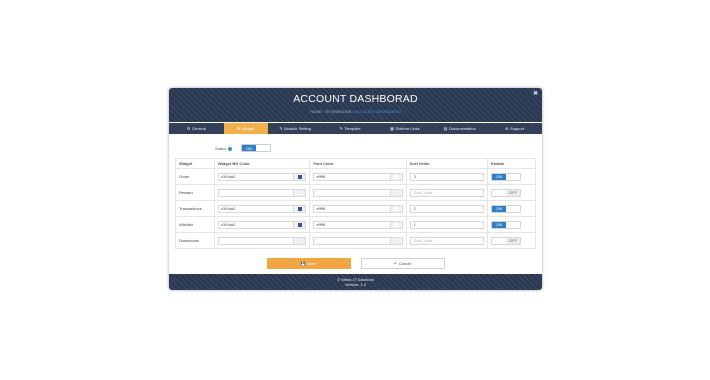  I want to click on sort-order-input: 3, so click(447, 176).